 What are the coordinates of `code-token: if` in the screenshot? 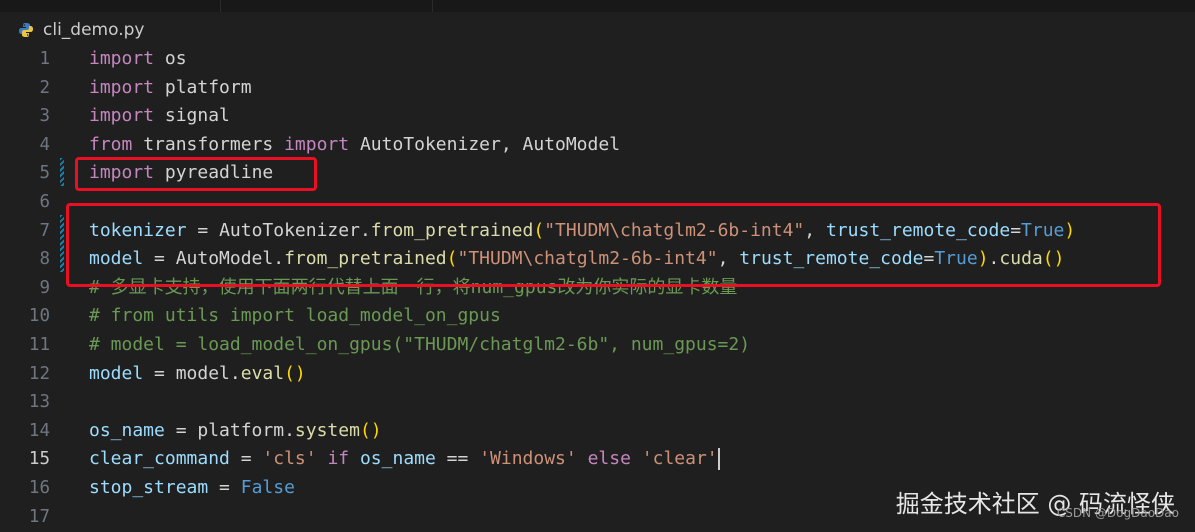 It's located at (338, 459).